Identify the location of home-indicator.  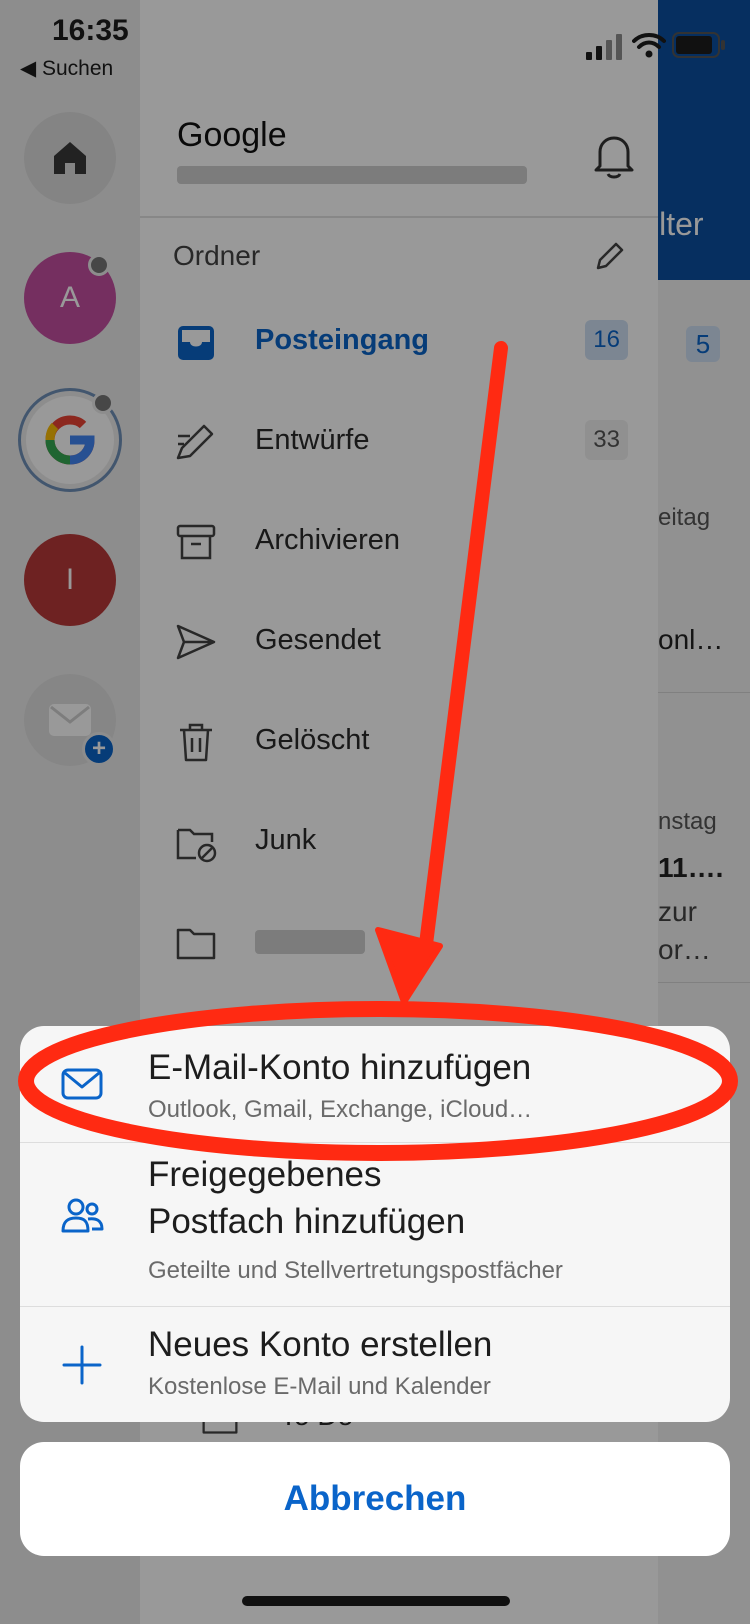
(376, 1601).